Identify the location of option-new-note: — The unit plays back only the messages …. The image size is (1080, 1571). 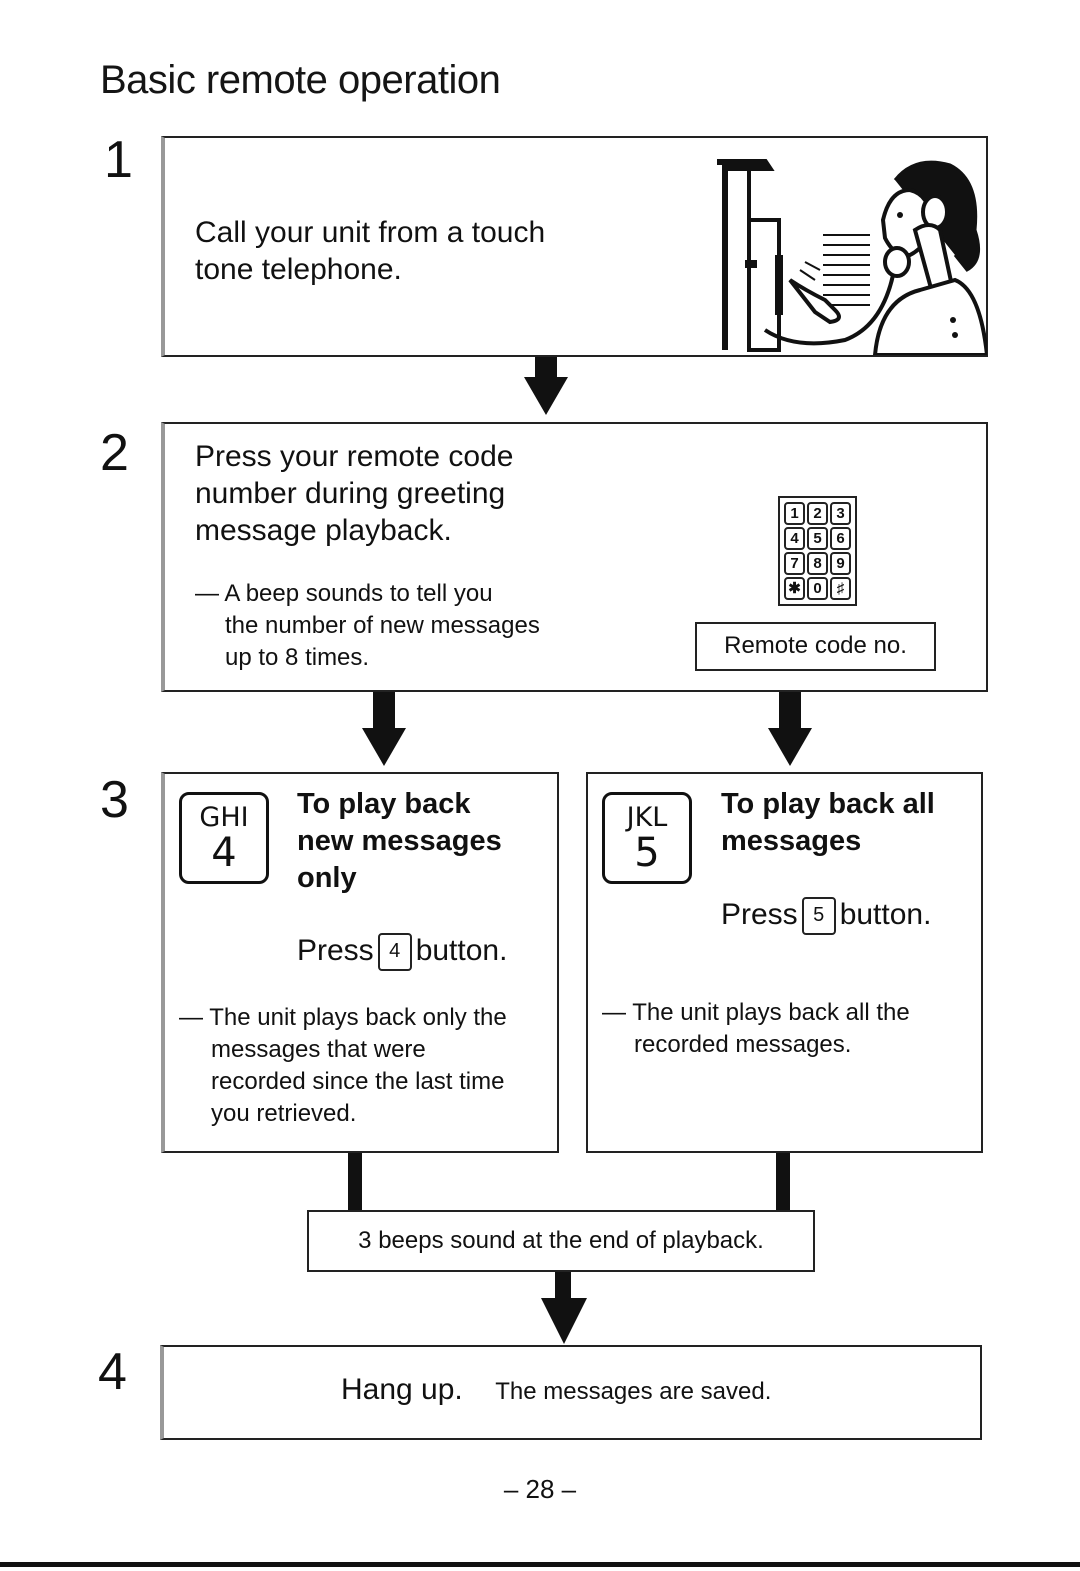
(343, 1065).